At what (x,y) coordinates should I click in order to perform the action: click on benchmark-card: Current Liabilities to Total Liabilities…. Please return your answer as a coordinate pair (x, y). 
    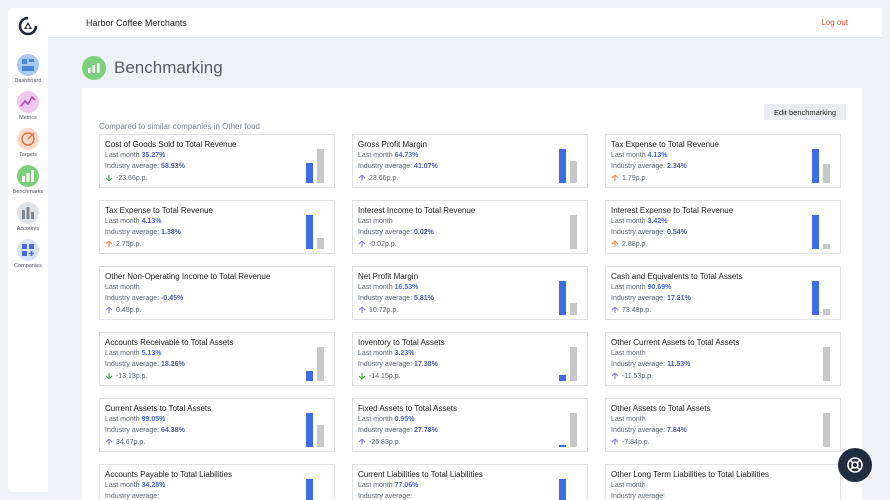
    Looking at the image, I should click on (470, 482).